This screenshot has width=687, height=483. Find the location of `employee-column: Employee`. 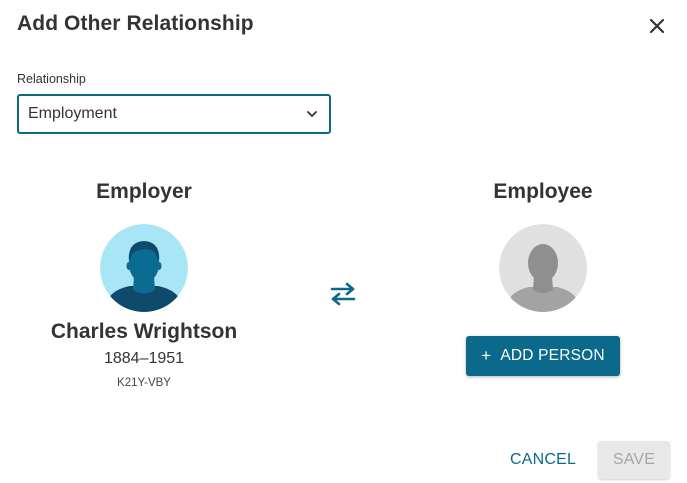

employee-column: Employee is located at coordinates (543, 246).